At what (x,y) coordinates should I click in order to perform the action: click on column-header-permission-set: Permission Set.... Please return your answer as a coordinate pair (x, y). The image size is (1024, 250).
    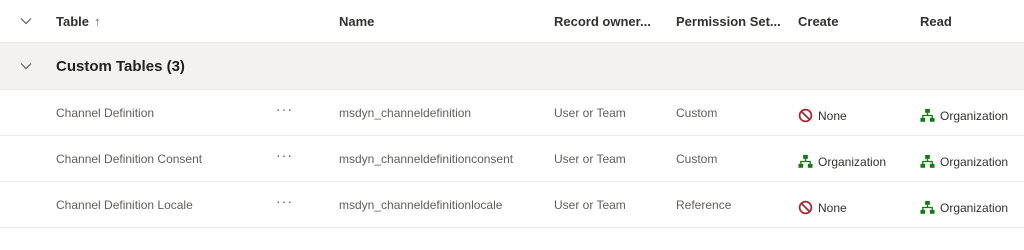
    Looking at the image, I should click on (728, 21).